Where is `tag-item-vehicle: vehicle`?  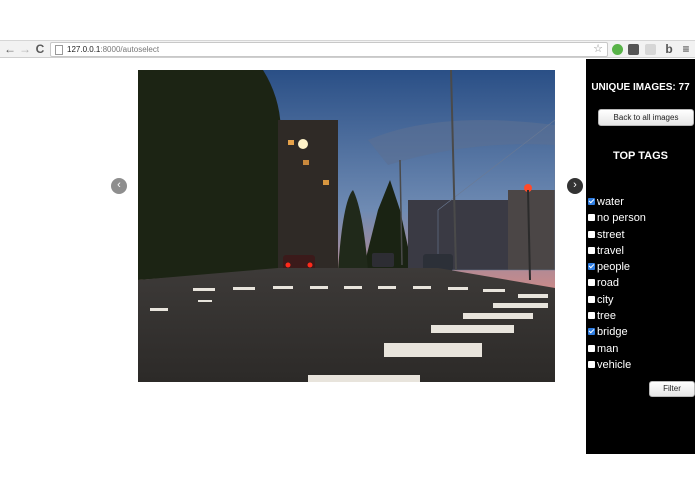
tag-item-vehicle: vehicle is located at coordinates (617, 365).